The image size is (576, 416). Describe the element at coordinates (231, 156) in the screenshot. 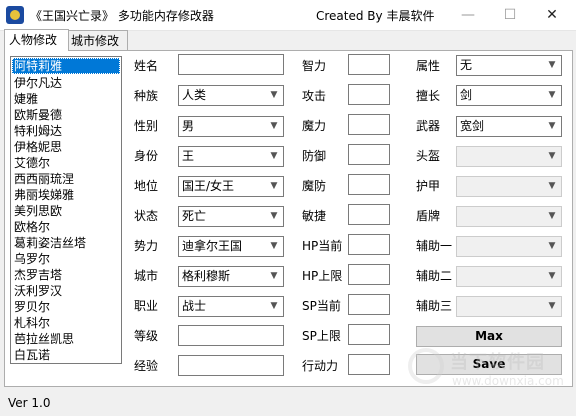

I see `identity-select: 王 ▼` at that location.